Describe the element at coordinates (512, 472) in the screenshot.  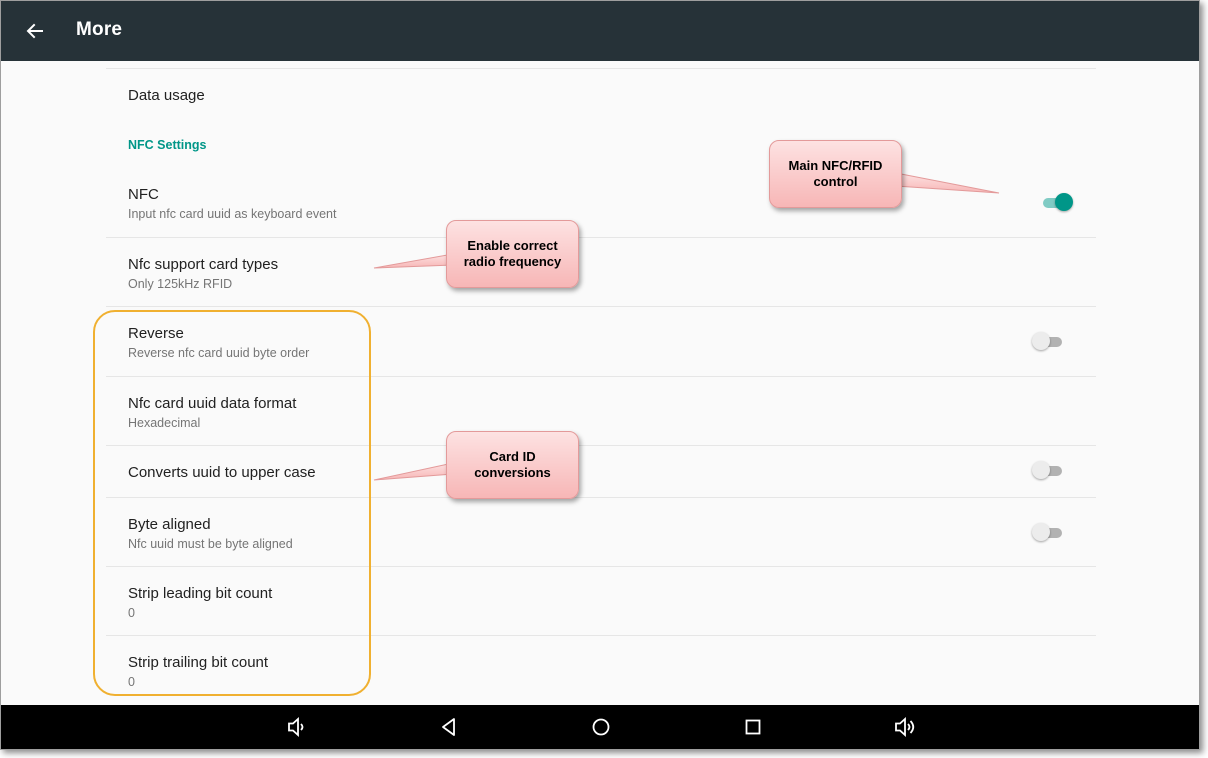
I see `callout-text-line: conversions` at that location.